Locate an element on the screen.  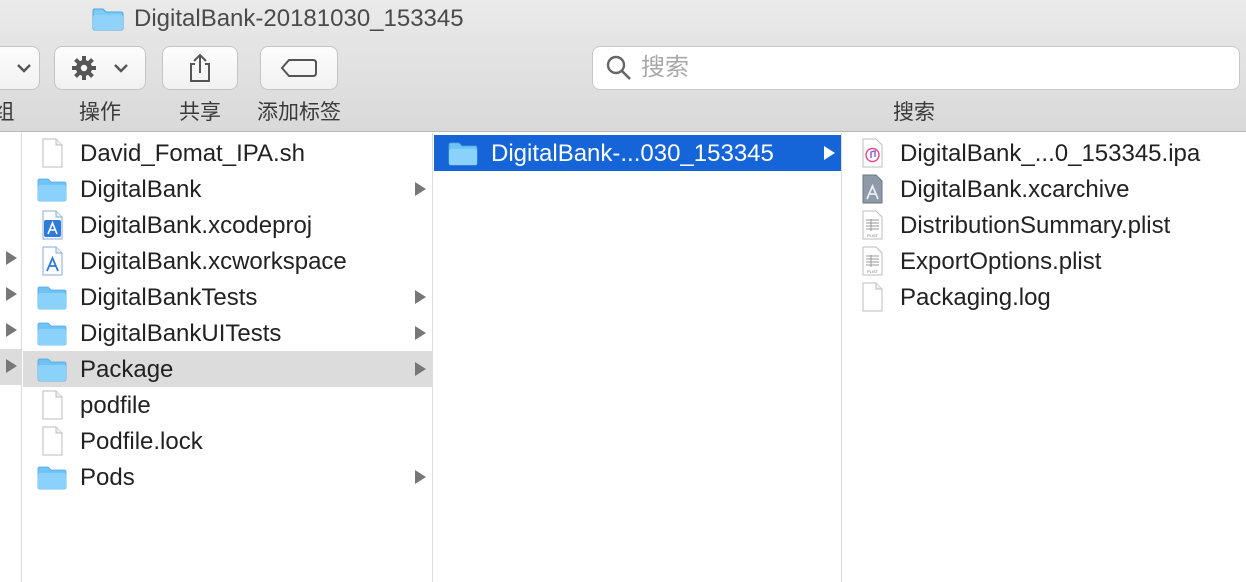
file-name: Pods is located at coordinates (107, 477).